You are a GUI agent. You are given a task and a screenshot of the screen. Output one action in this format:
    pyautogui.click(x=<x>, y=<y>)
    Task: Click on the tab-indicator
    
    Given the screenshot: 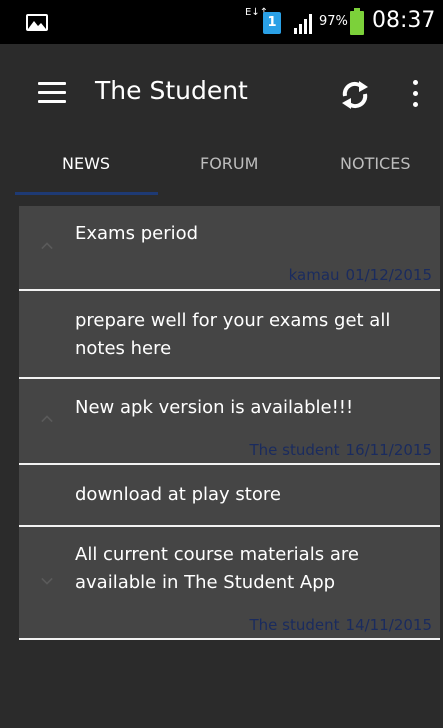 What is the action you would take?
    pyautogui.click(x=86, y=193)
    